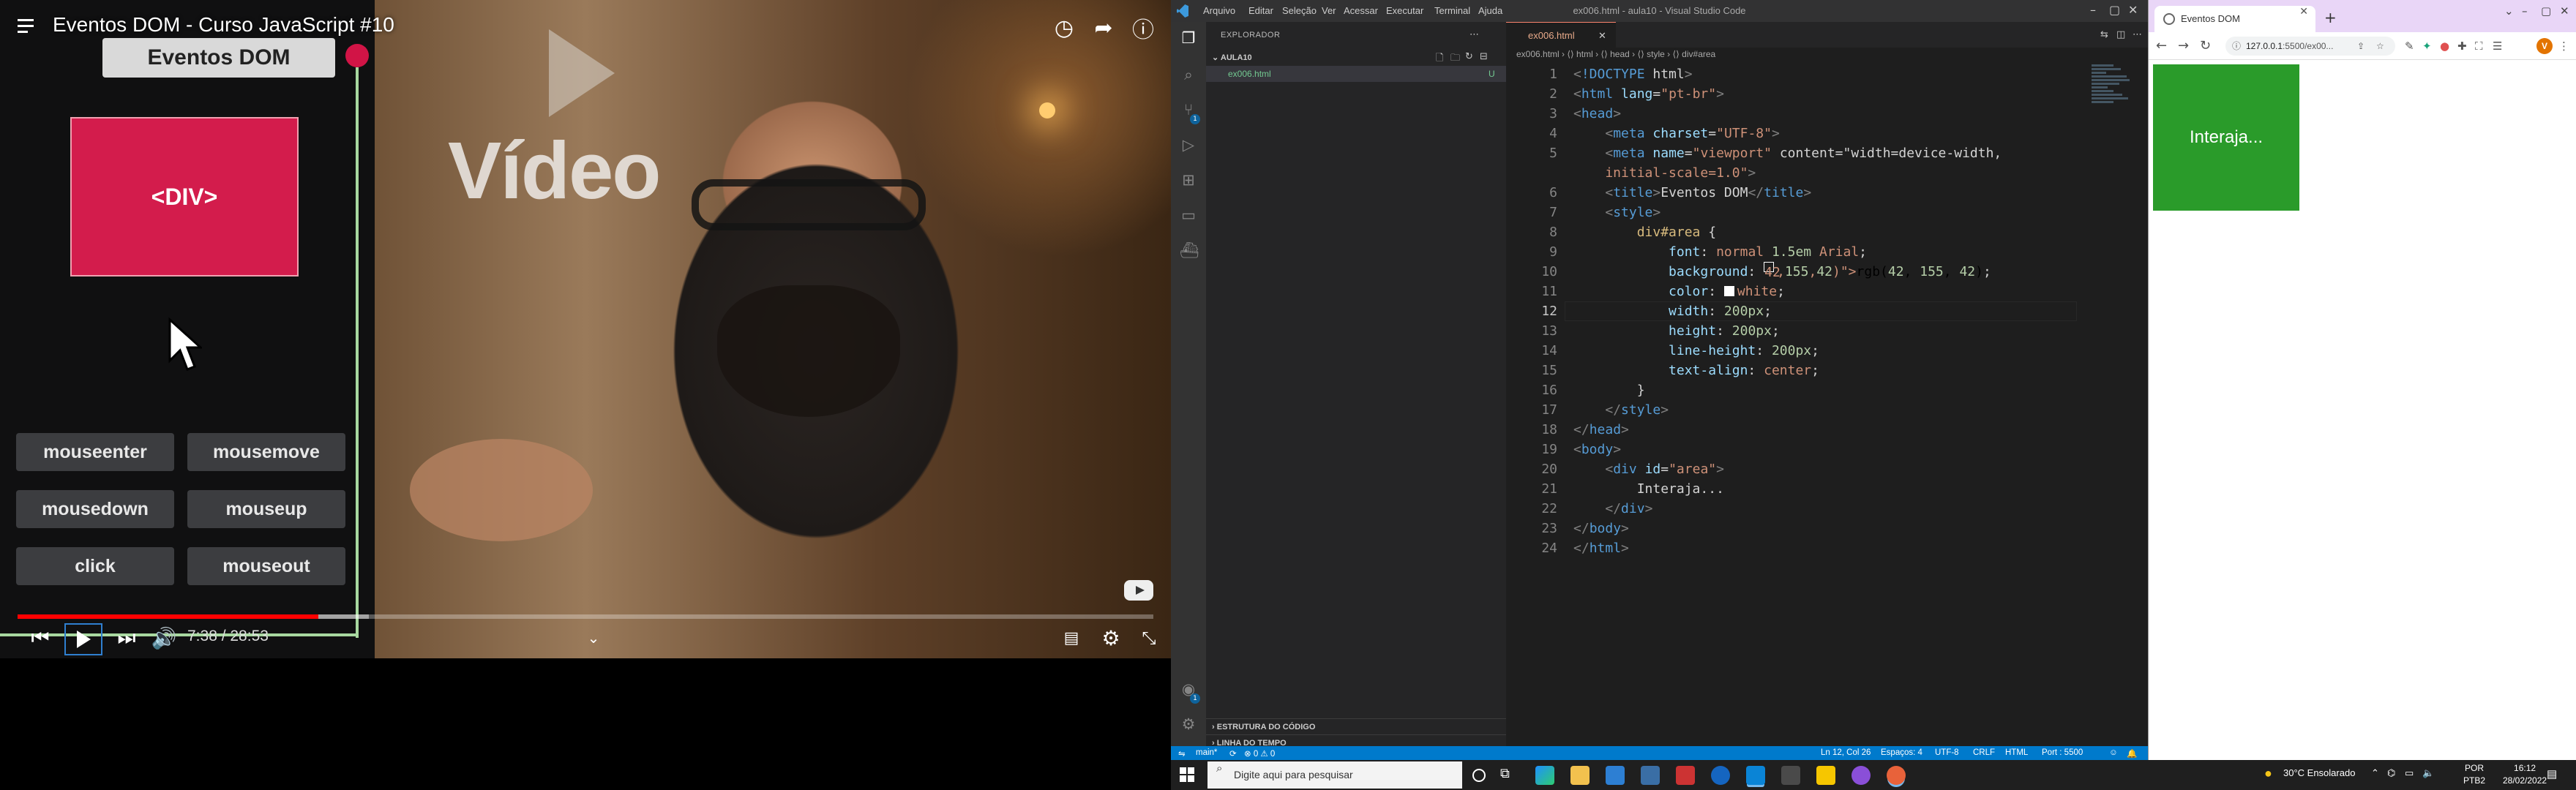  Describe the element at coordinates (1827, 94) in the screenshot. I see `code-line: 2 <html lang="pt-br">` at that location.